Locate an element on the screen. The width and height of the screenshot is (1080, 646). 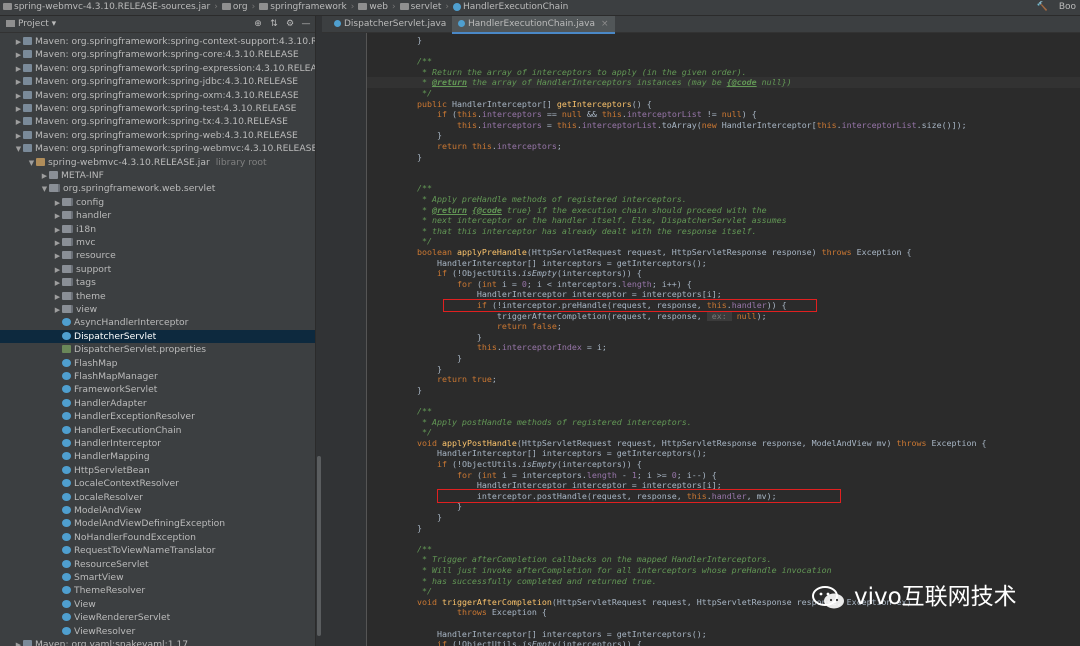
tree-item: AsyncHandlerInterceptor is located at coordinates (157, 322).